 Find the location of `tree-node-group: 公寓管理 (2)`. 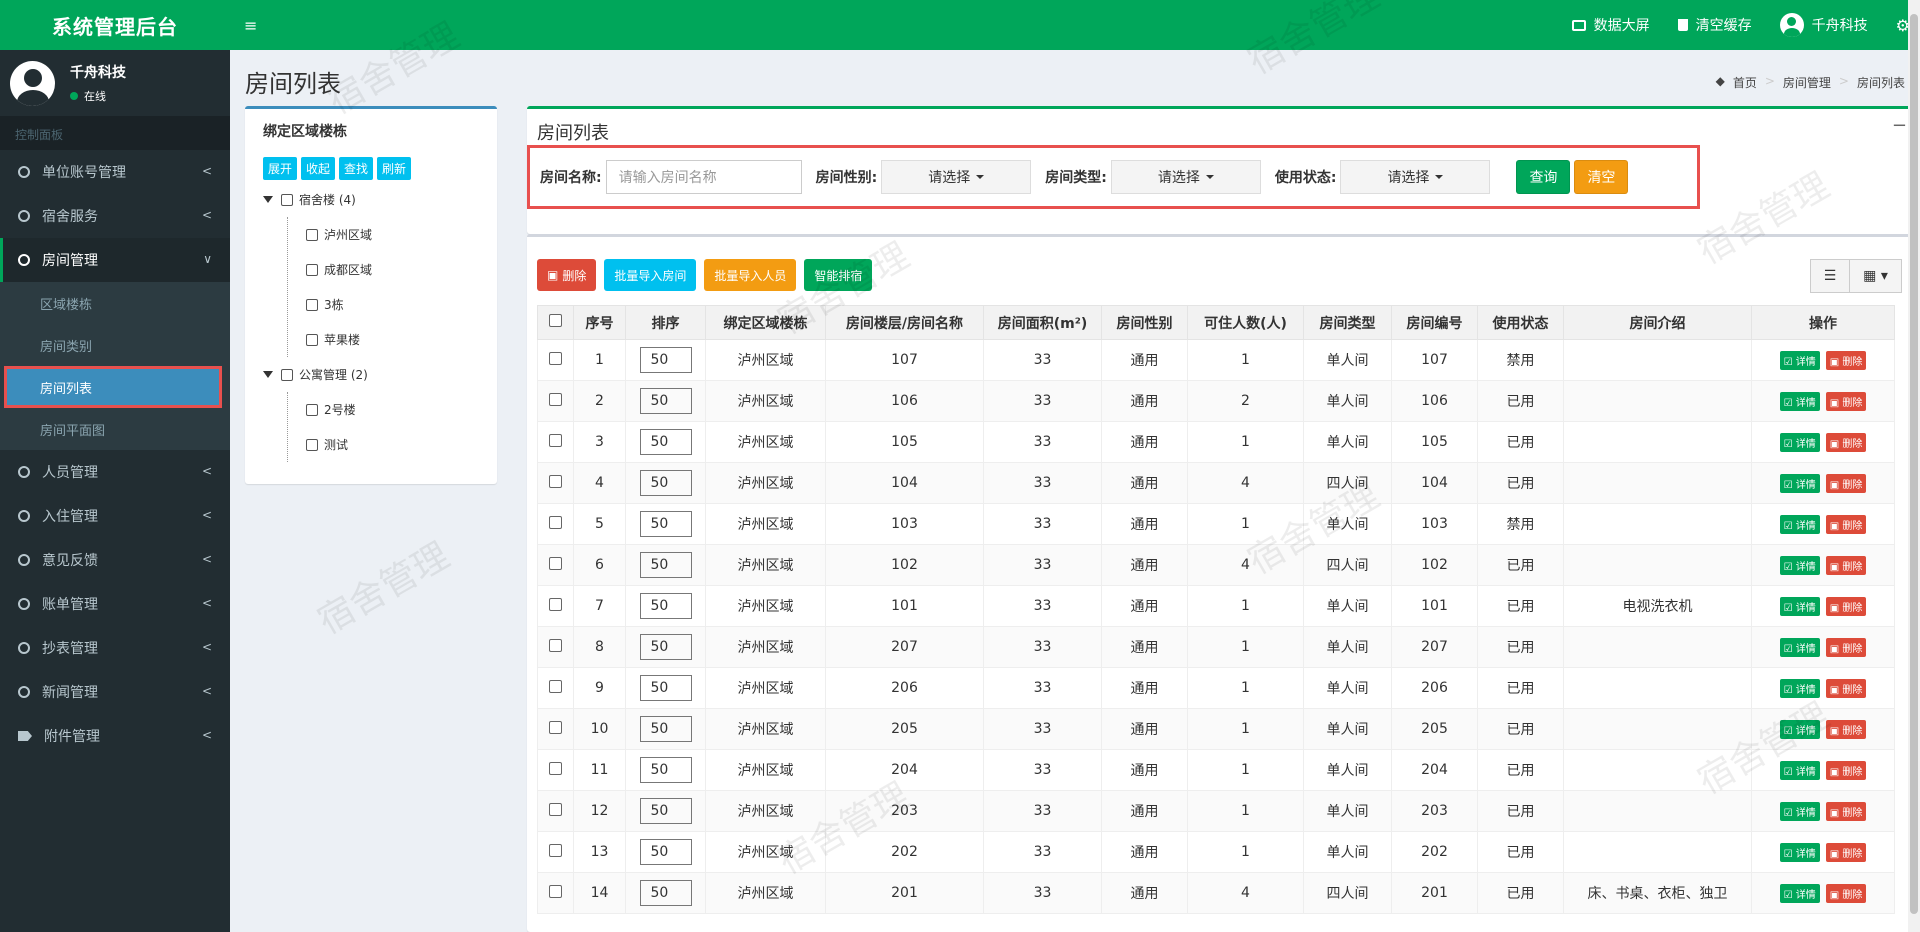

tree-node-group: 公寓管理 (2) is located at coordinates (380, 374).